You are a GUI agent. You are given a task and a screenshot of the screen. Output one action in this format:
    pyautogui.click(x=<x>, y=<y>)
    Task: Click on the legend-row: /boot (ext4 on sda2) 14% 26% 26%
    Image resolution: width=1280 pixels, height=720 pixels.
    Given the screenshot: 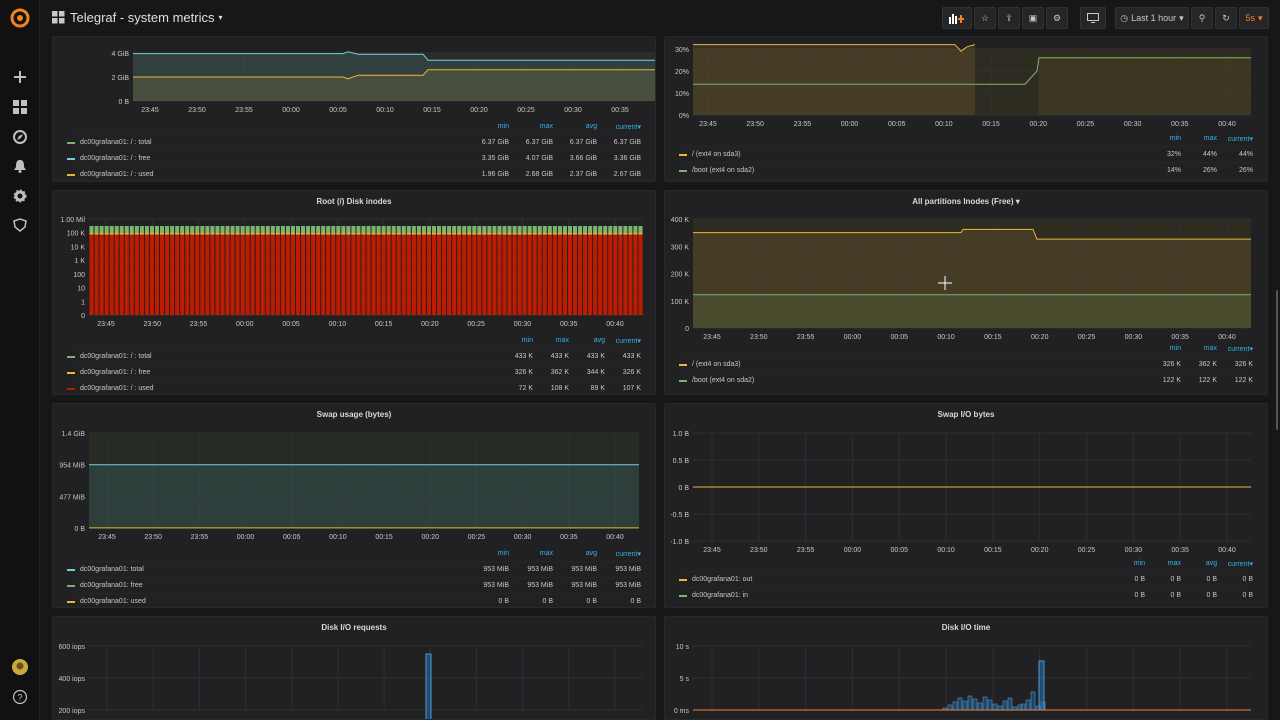 What is the action you would take?
    pyautogui.click(x=966, y=170)
    